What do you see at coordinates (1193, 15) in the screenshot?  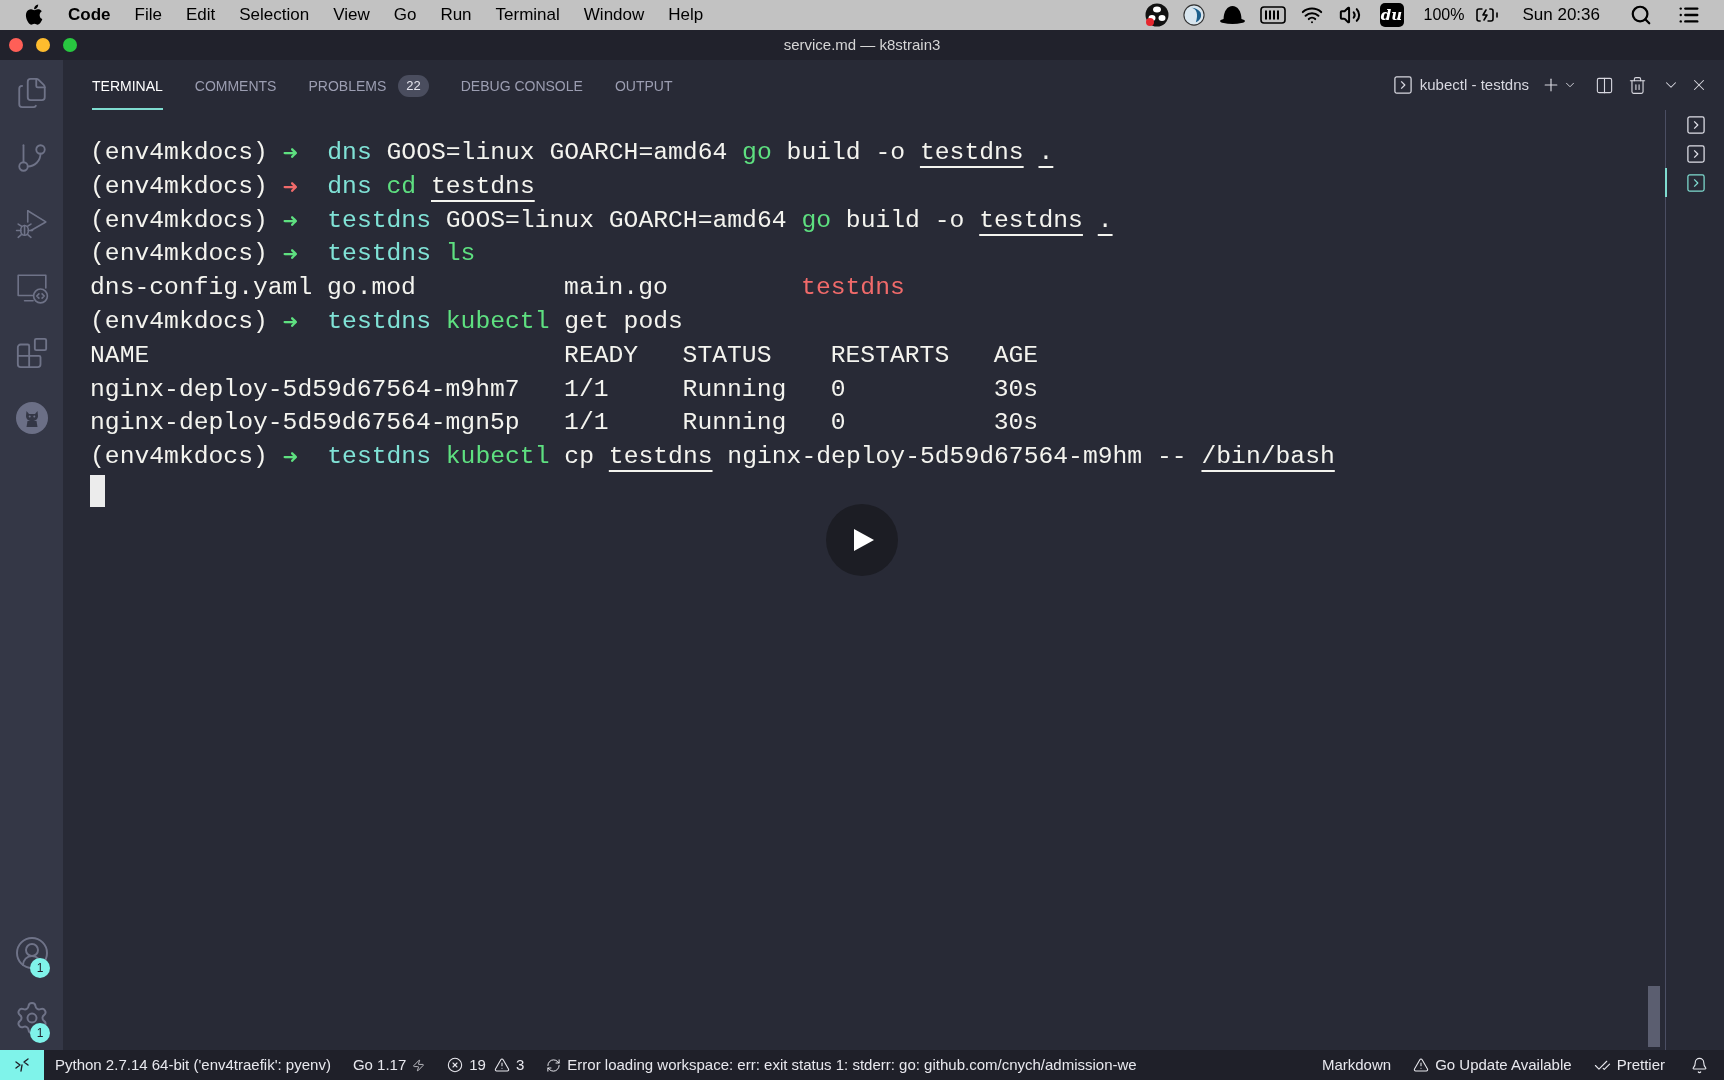 I see `crescent-disc-icon` at bounding box center [1193, 15].